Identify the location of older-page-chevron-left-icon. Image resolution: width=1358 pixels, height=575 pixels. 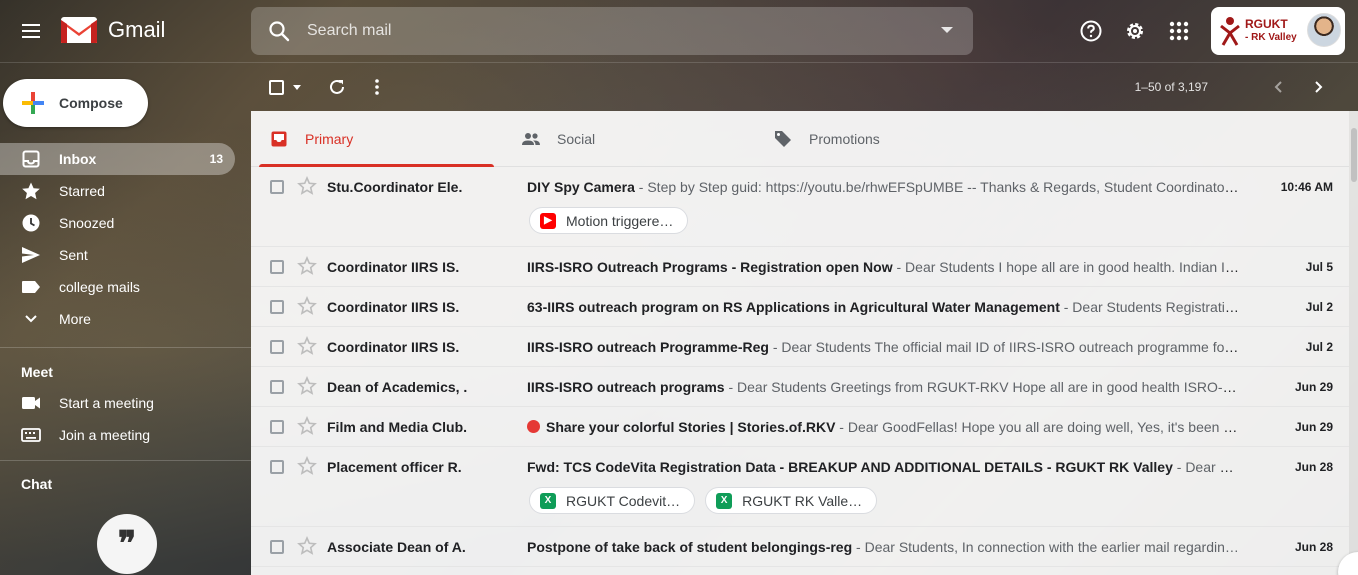
(1278, 87).